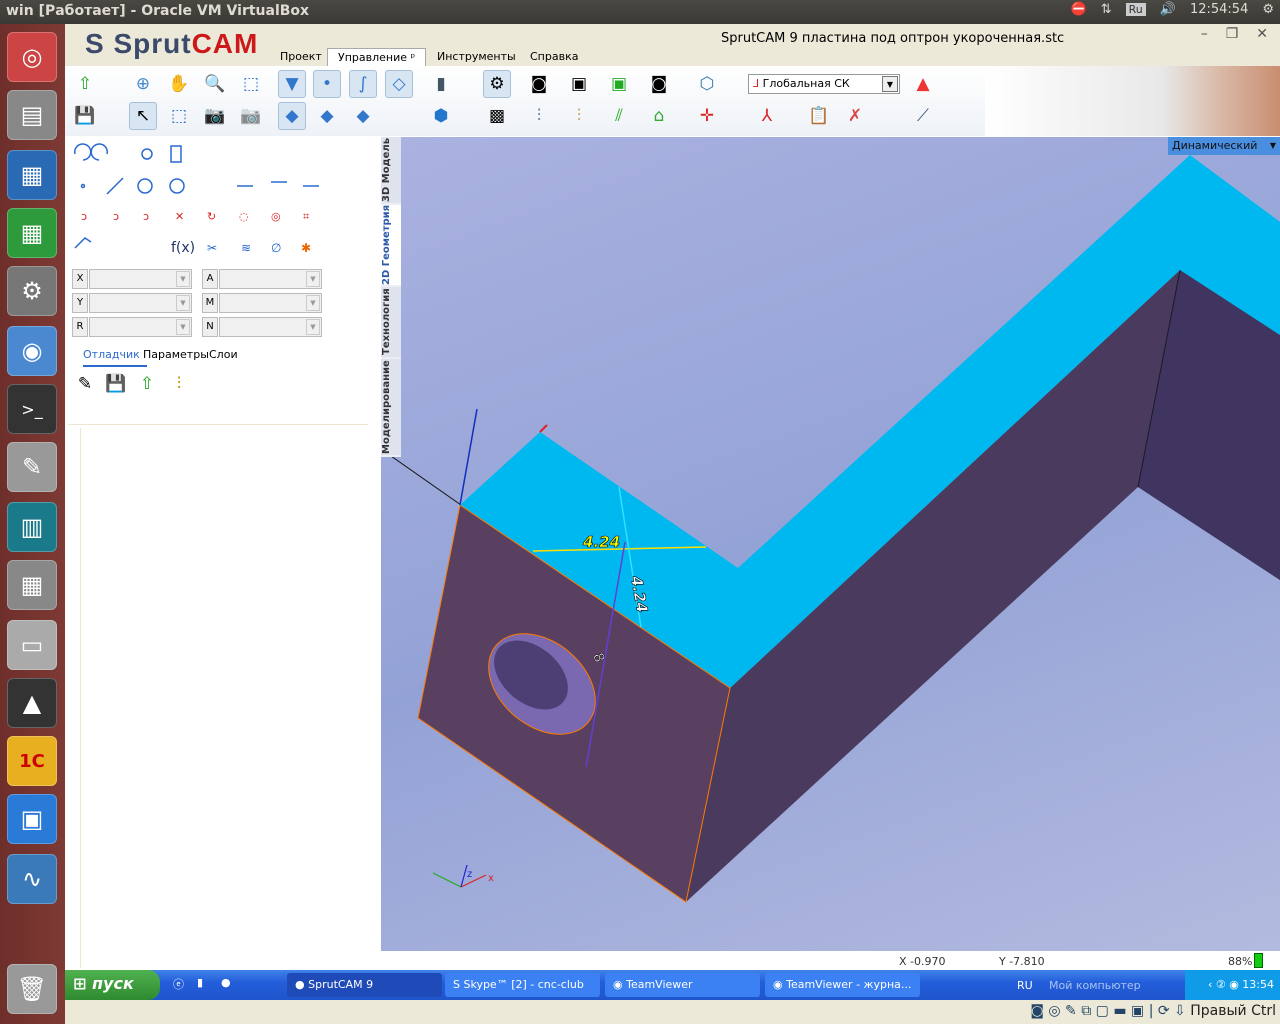  Describe the element at coordinates (399, 84) in the screenshot. I see `filter-mesh-icon: ◇` at that location.